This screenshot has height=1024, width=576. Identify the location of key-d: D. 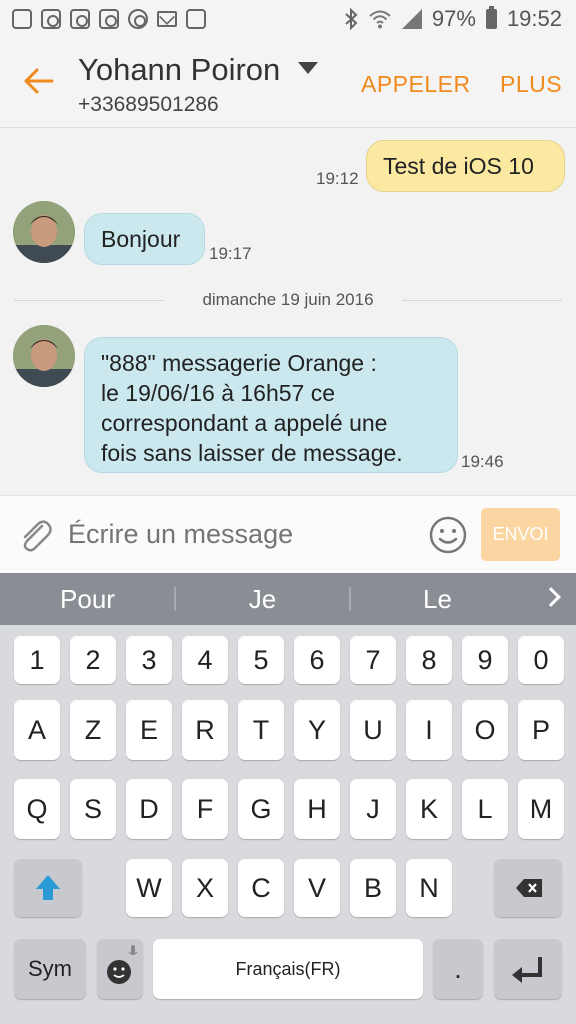
(149, 809).